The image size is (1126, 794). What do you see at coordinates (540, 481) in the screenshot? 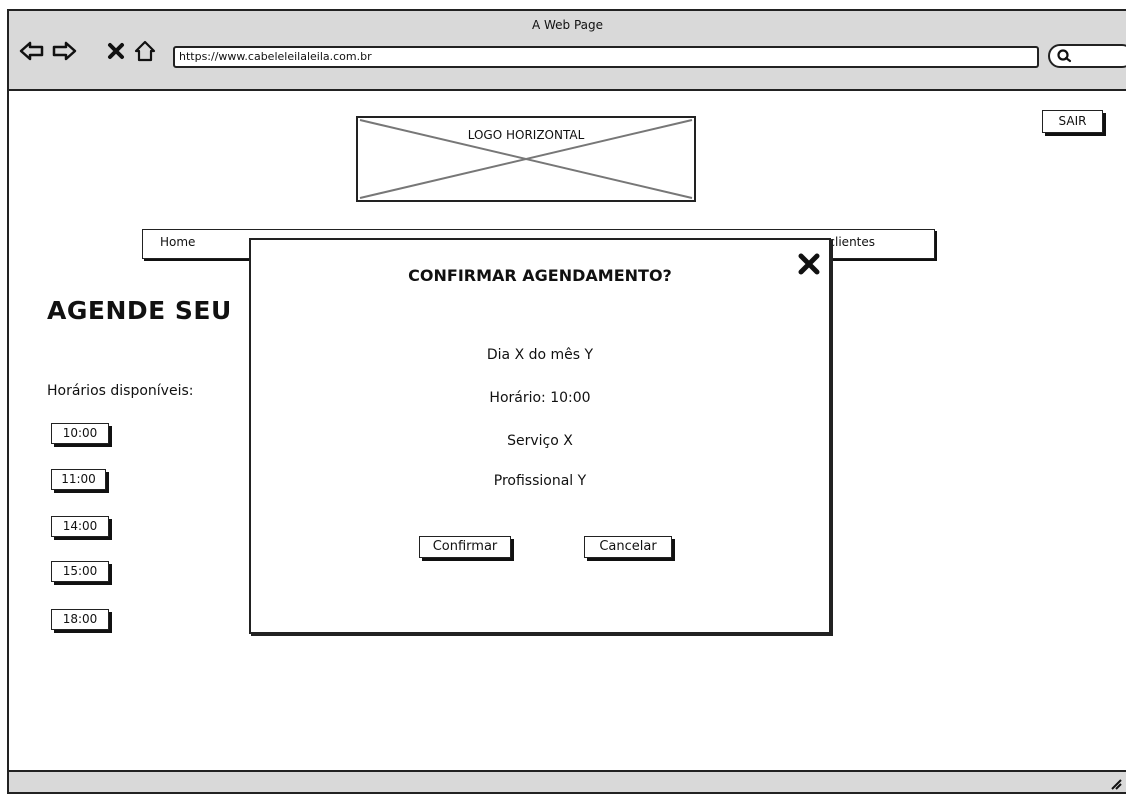
I see `appointment-professional: Profissional Y` at bounding box center [540, 481].